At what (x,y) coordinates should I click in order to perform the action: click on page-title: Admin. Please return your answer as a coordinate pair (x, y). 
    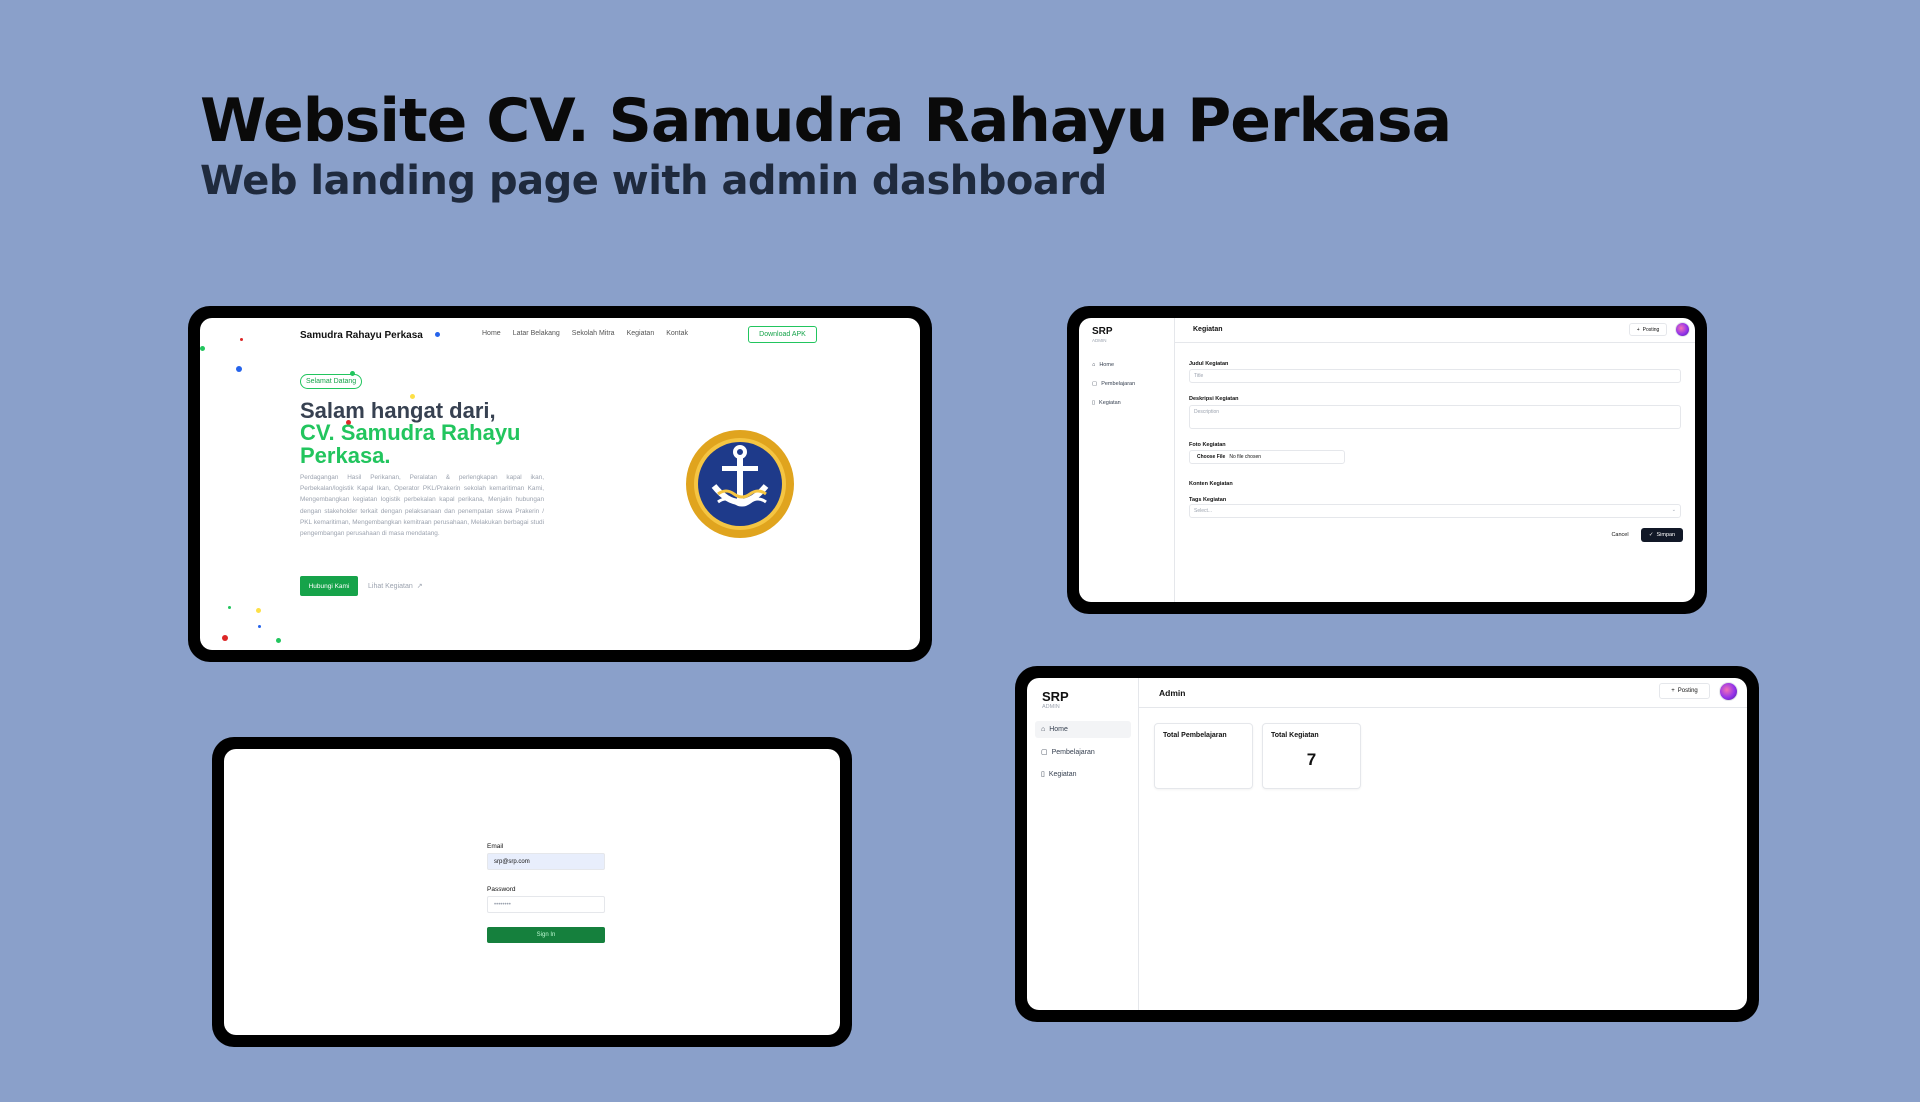
    Looking at the image, I should click on (1172, 693).